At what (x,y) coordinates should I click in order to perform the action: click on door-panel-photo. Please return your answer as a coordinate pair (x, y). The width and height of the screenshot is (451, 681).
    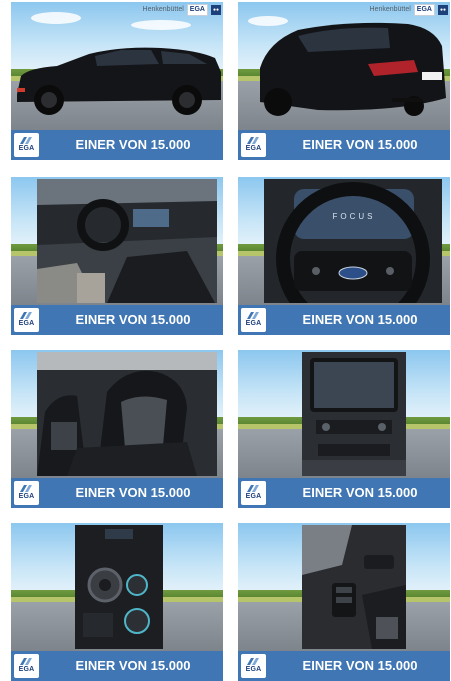
    Looking at the image, I should click on (354, 587).